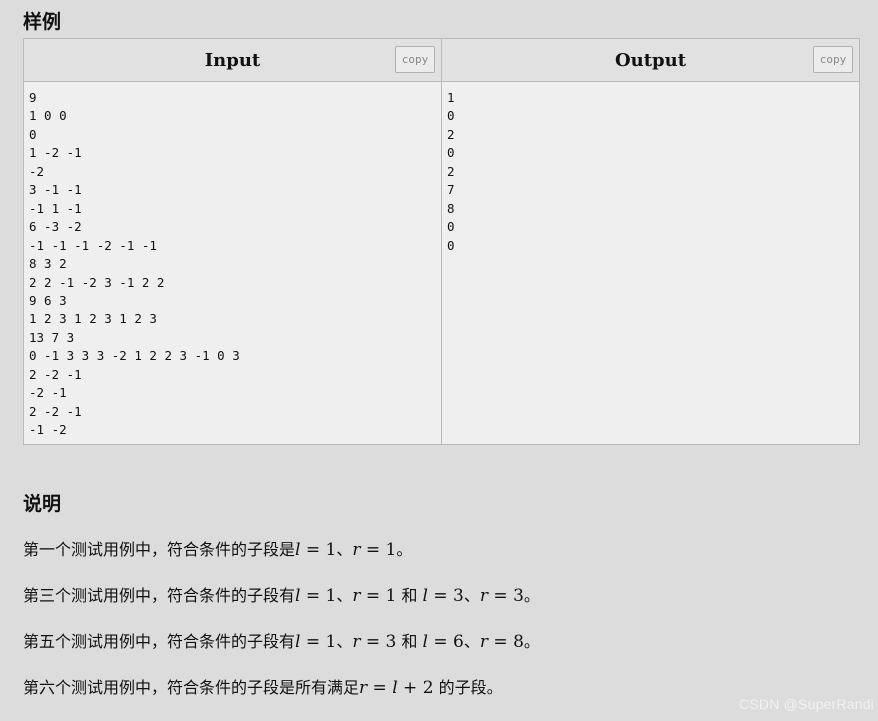  I want to click on note-paragraph-4: 第六个测试用例中，符合条件的子段是所有满足r = l + 2 的子段。, so click(263, 688).